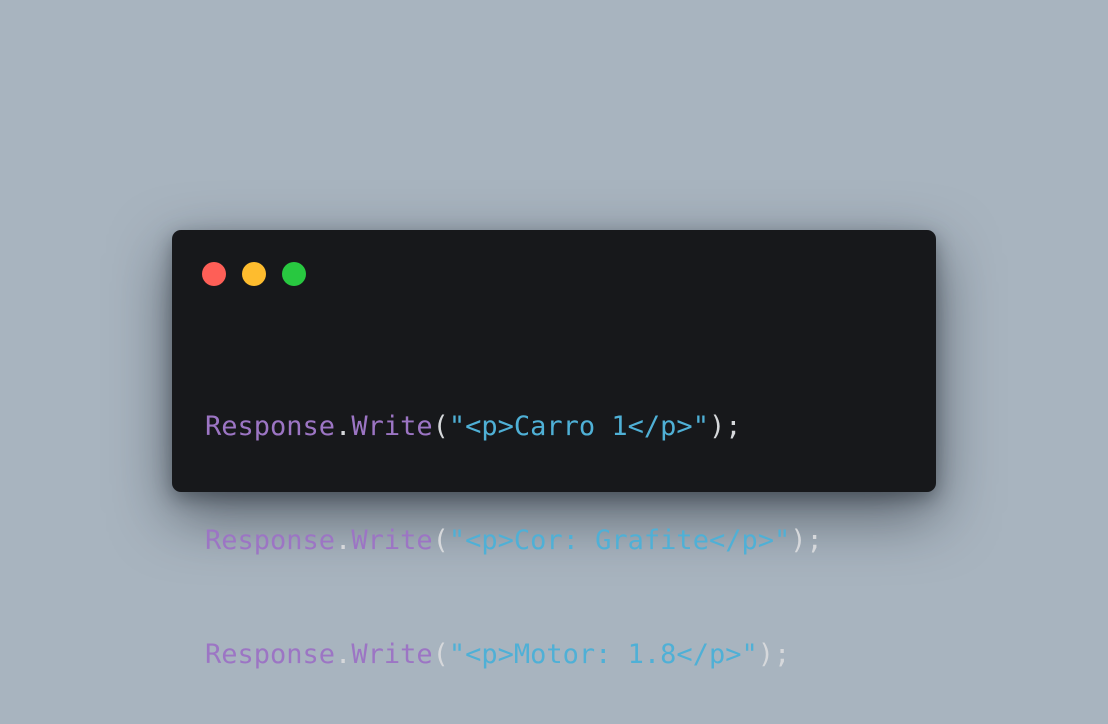 The width and height of the screenshot is (1108, 724). I want to click on maximize-dot-icon, so click(294, 274).